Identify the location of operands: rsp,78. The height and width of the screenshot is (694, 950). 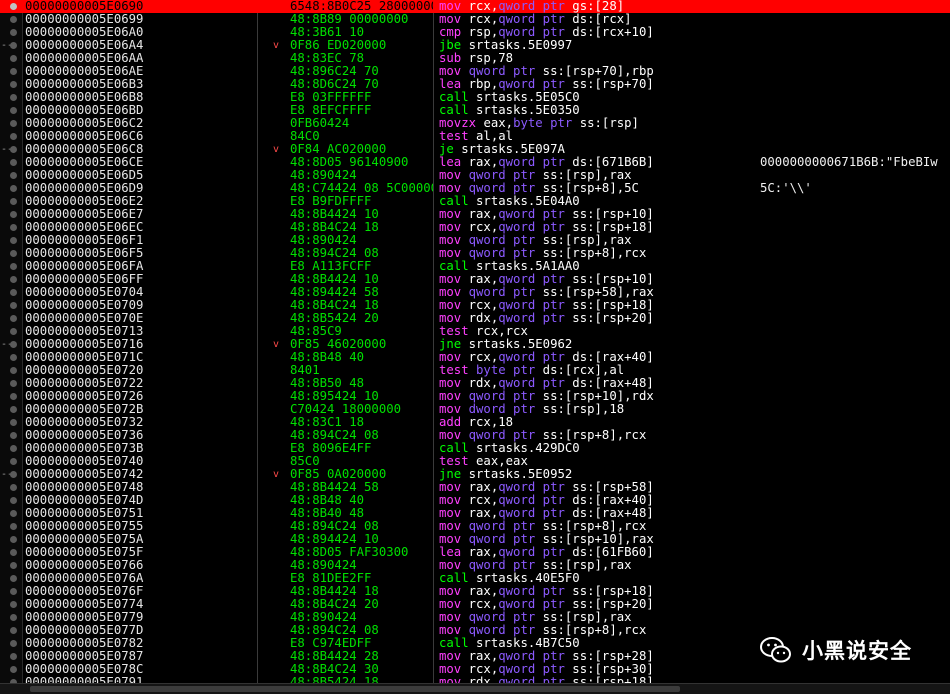
(491, 58).